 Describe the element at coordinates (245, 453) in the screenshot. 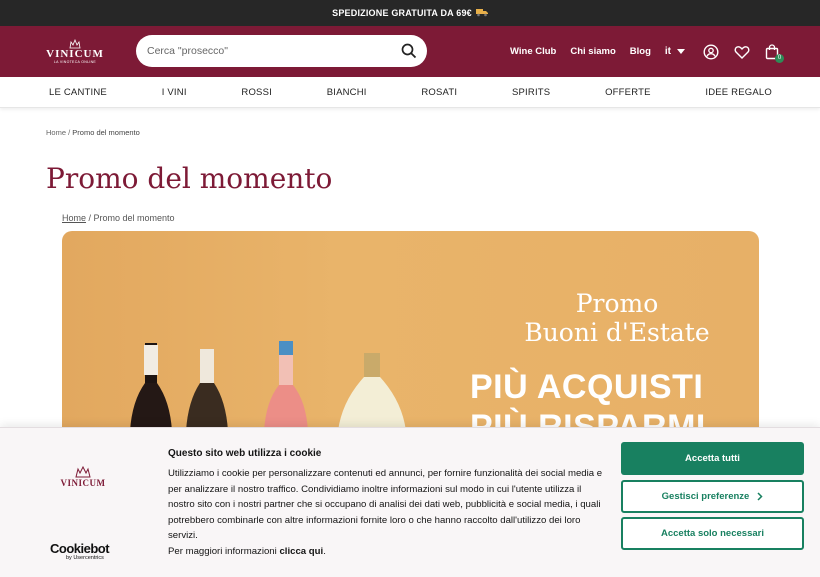

I see `cookie-title: Questo sito web utilizza i cookie` at that location.